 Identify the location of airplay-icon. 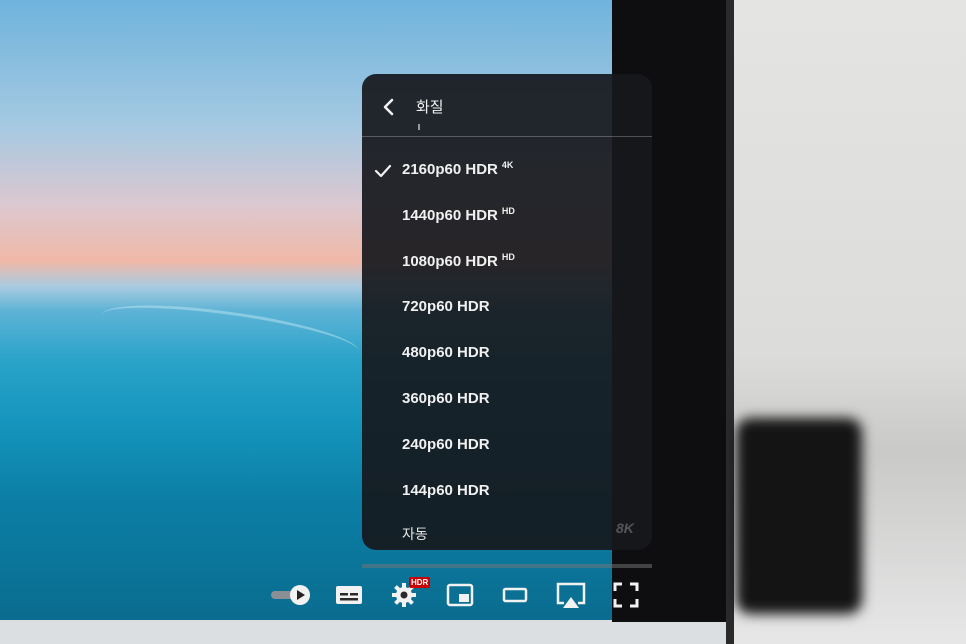
(571, 596).